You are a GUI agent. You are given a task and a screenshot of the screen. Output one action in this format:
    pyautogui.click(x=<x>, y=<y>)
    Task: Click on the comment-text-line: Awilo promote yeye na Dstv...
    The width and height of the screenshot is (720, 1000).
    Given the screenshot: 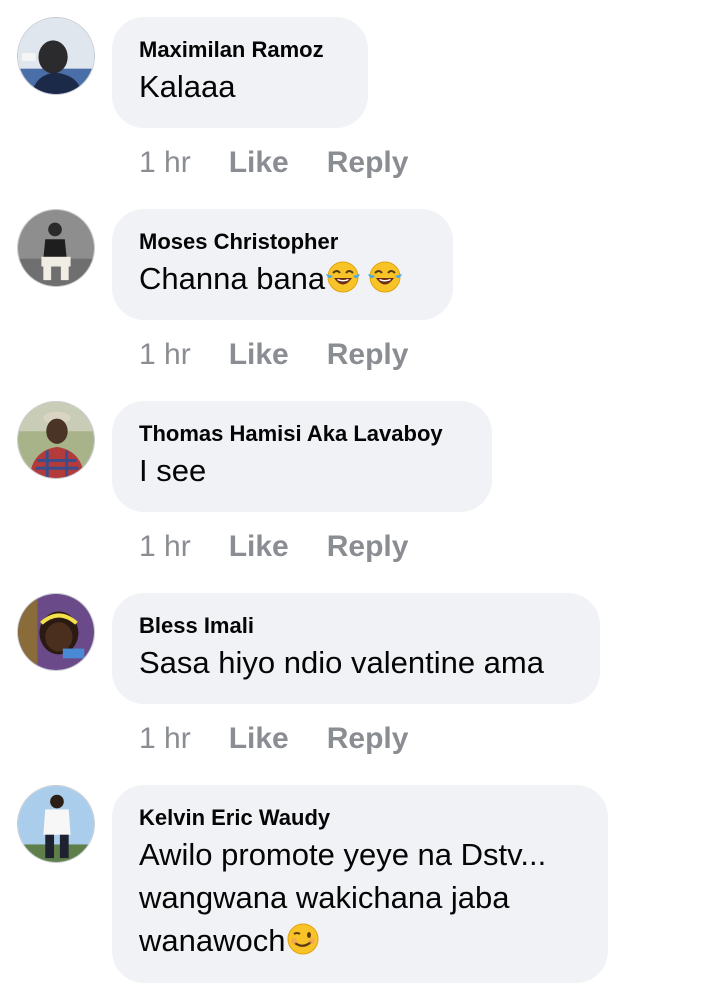 What is the action you would take?
    pyautogui.click(x=343, y=854)
    